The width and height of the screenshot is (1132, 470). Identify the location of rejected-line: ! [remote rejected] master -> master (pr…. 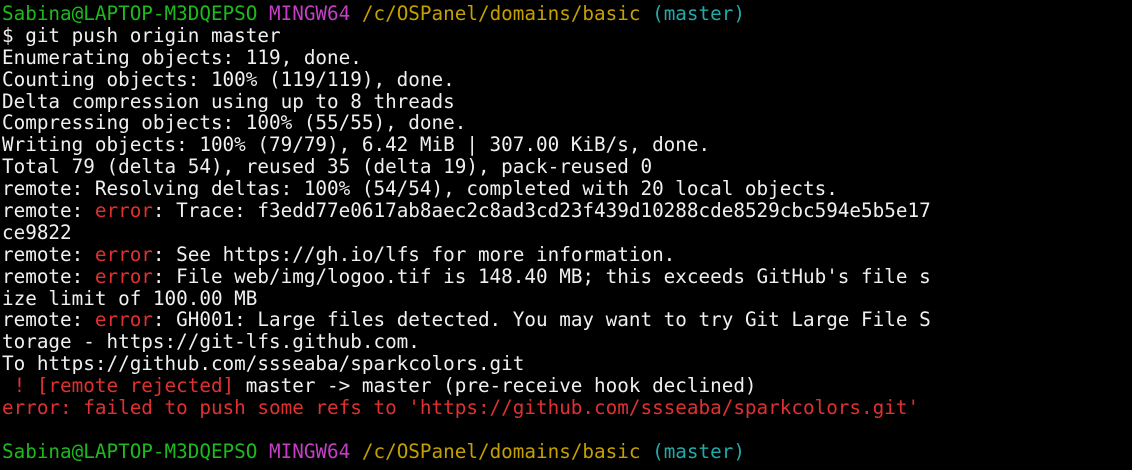
(567, 386).